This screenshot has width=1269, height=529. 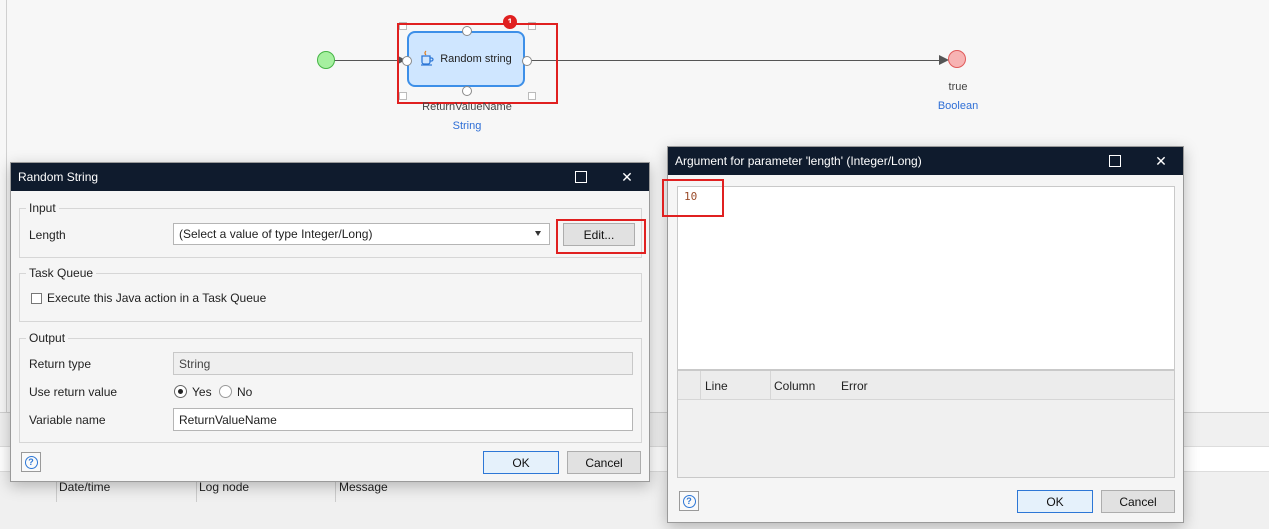 I want to click on error-table: Line Column Error, so click(x=926, y=424).